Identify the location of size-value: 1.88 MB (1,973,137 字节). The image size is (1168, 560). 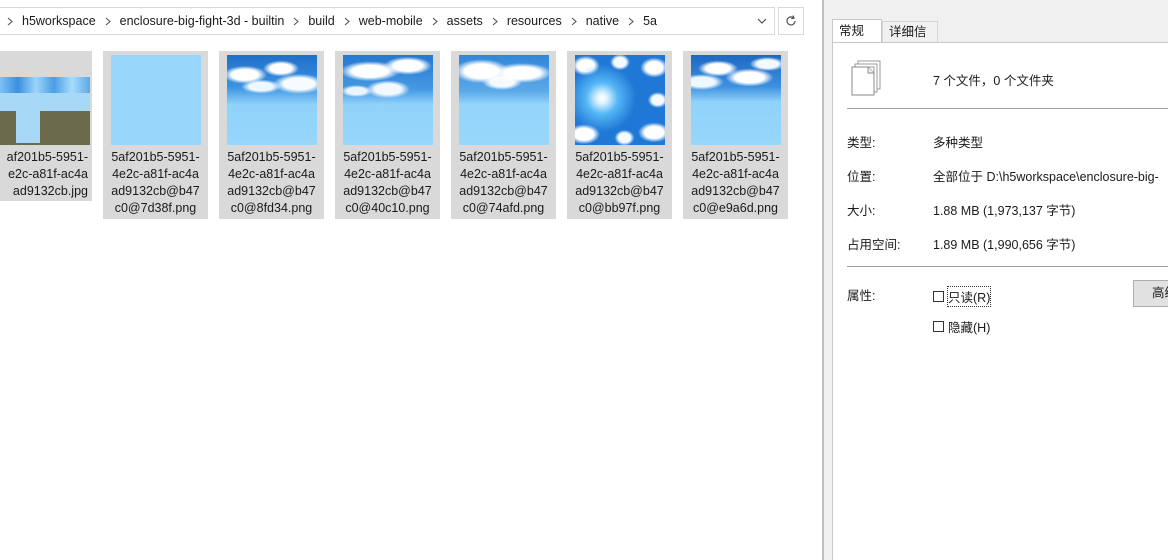
(1004, 211).